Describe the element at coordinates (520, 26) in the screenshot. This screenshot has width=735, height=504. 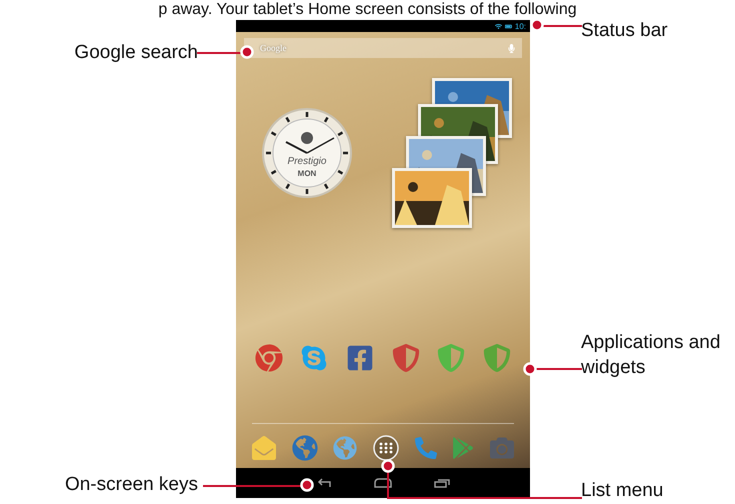
I see `status-time: 10:` at that location.